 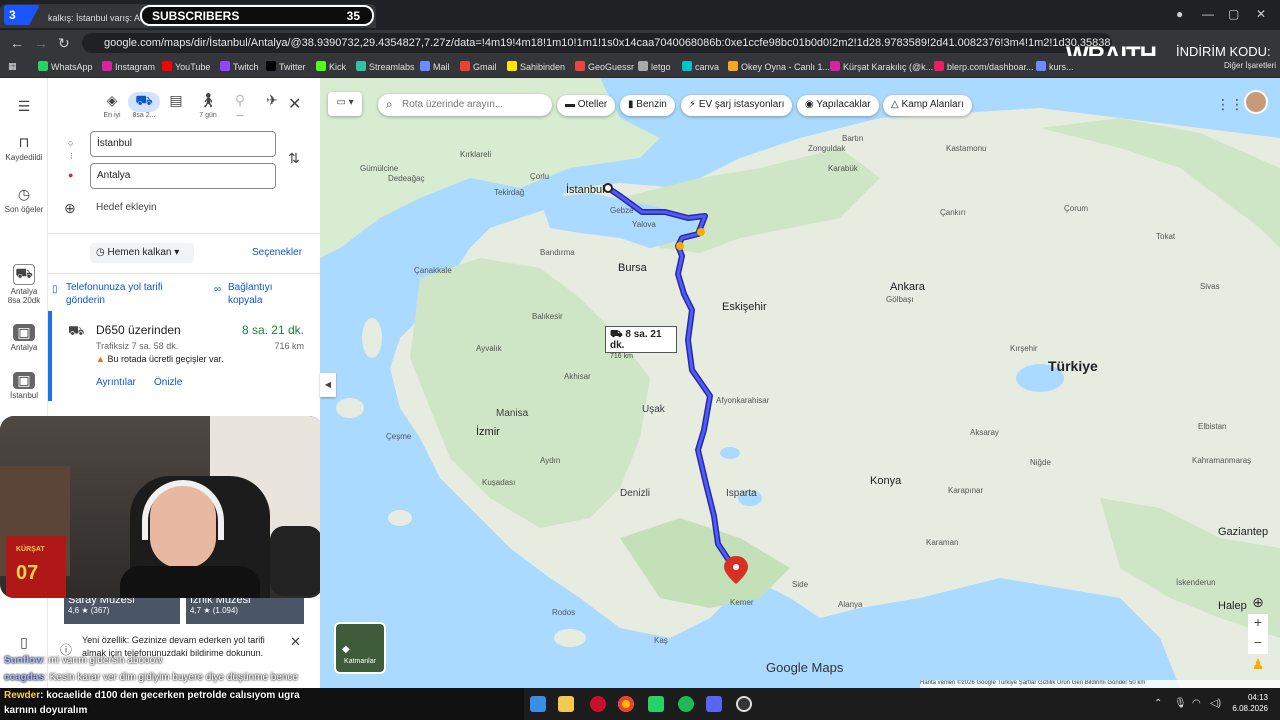 What do you see at coordinates (632, 268) in the screenshot?
I see `label-bursa: Bursa` at bounding box center [632, 268].